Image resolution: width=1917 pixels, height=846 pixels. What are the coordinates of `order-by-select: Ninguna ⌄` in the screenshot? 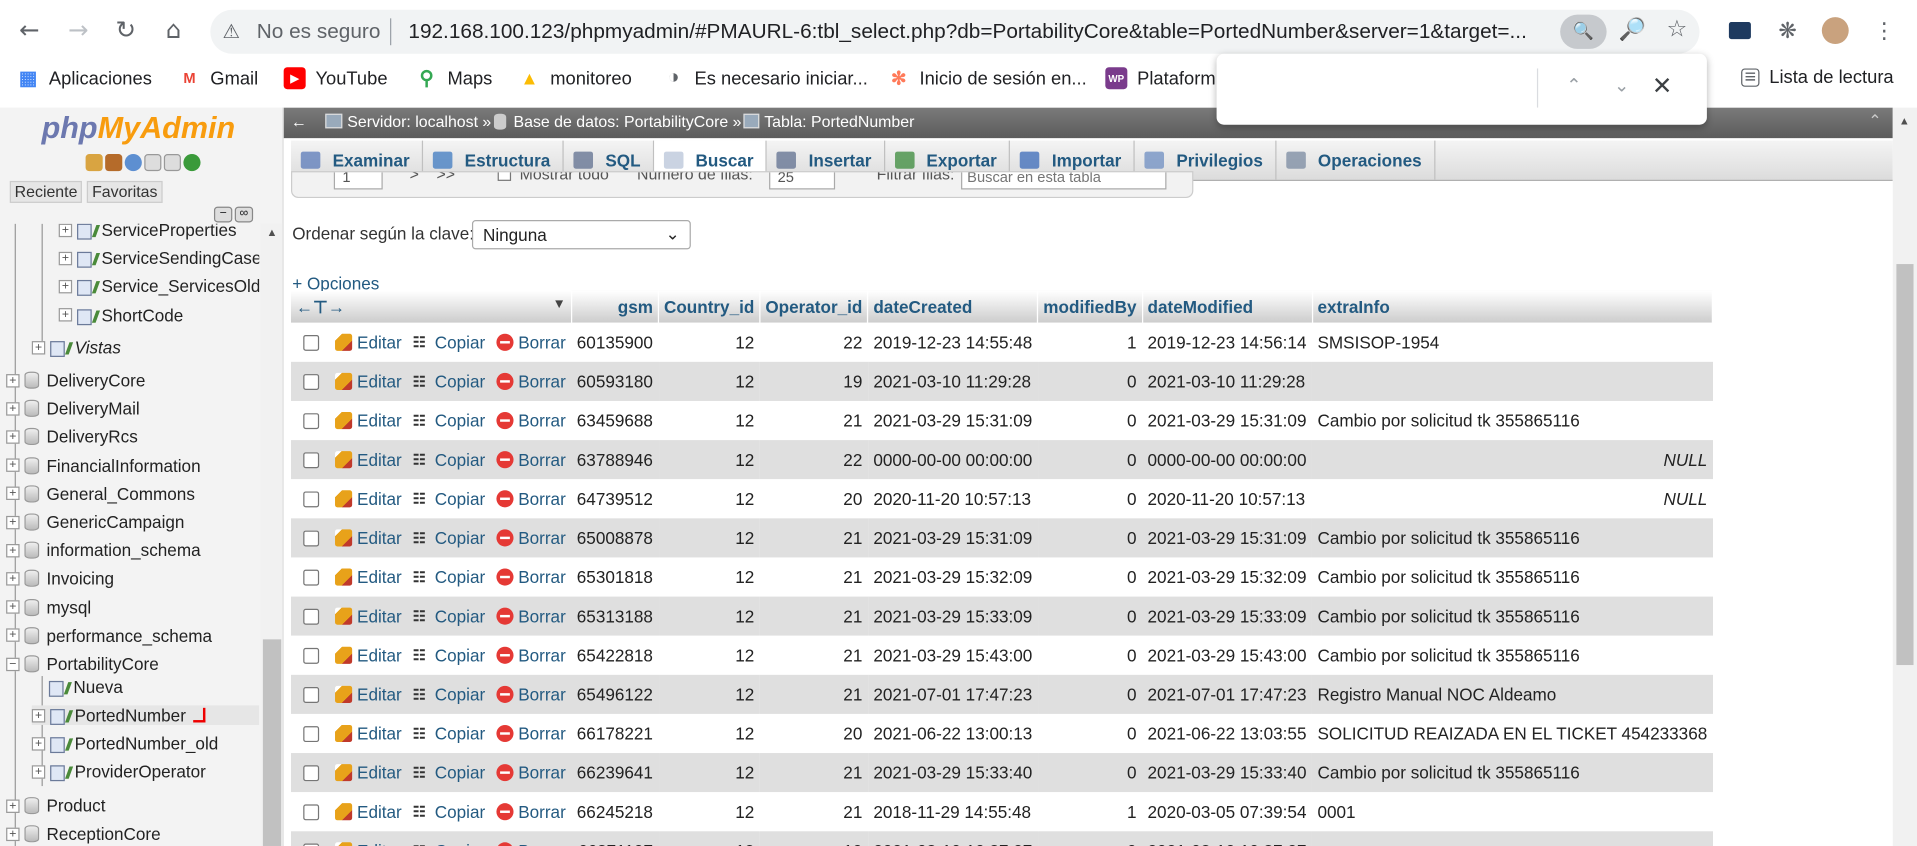 It's located at (581, 235).